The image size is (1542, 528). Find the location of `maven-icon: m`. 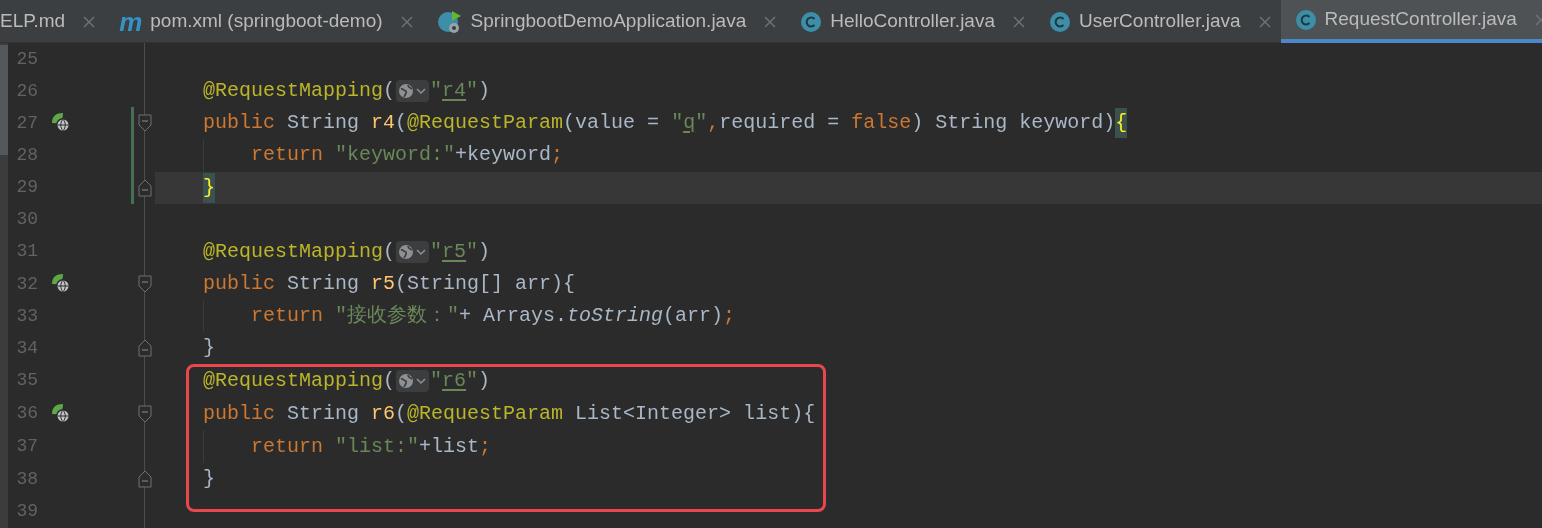

maven-icon: m is located at coordinates (131, 21).